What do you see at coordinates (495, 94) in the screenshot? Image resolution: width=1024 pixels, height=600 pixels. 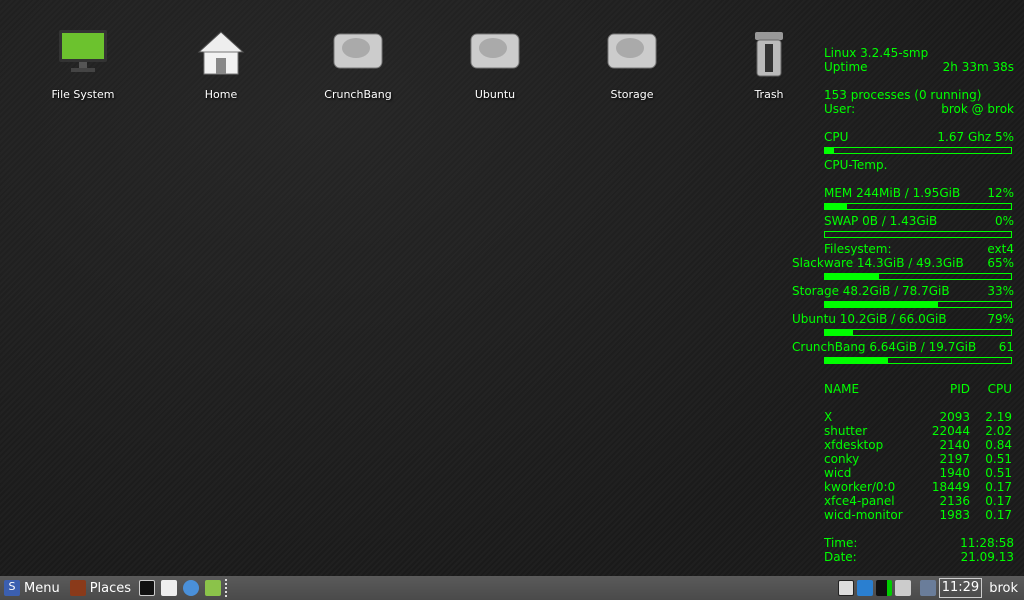 I see `desktop-icon-label: Ubuntu` at bounding box center [495, 94].